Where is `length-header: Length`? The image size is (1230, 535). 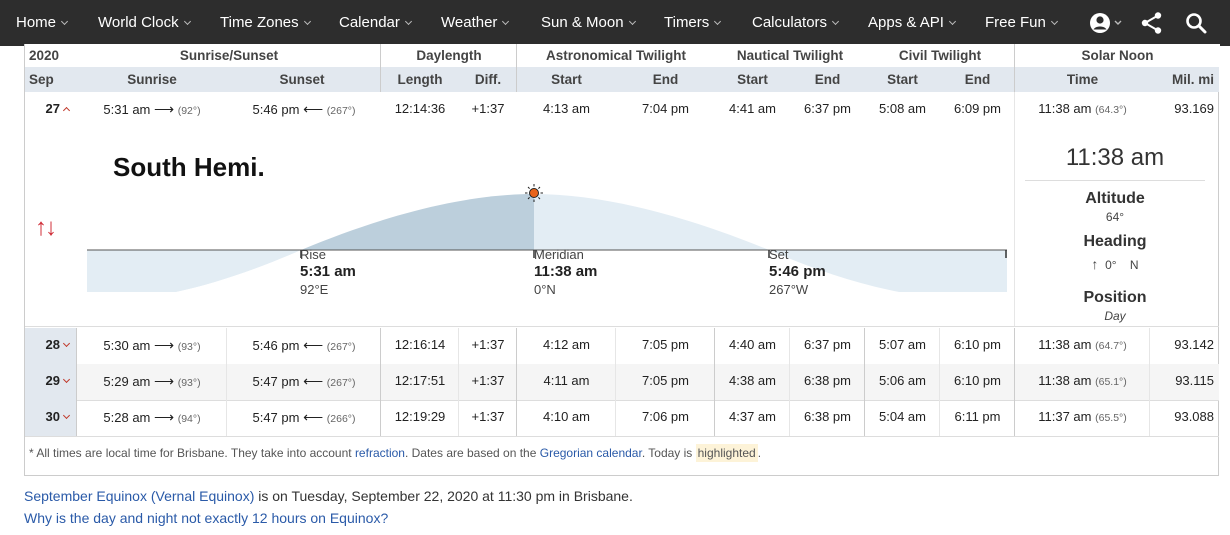
length-header: Length is located at coordinates (420, 79).